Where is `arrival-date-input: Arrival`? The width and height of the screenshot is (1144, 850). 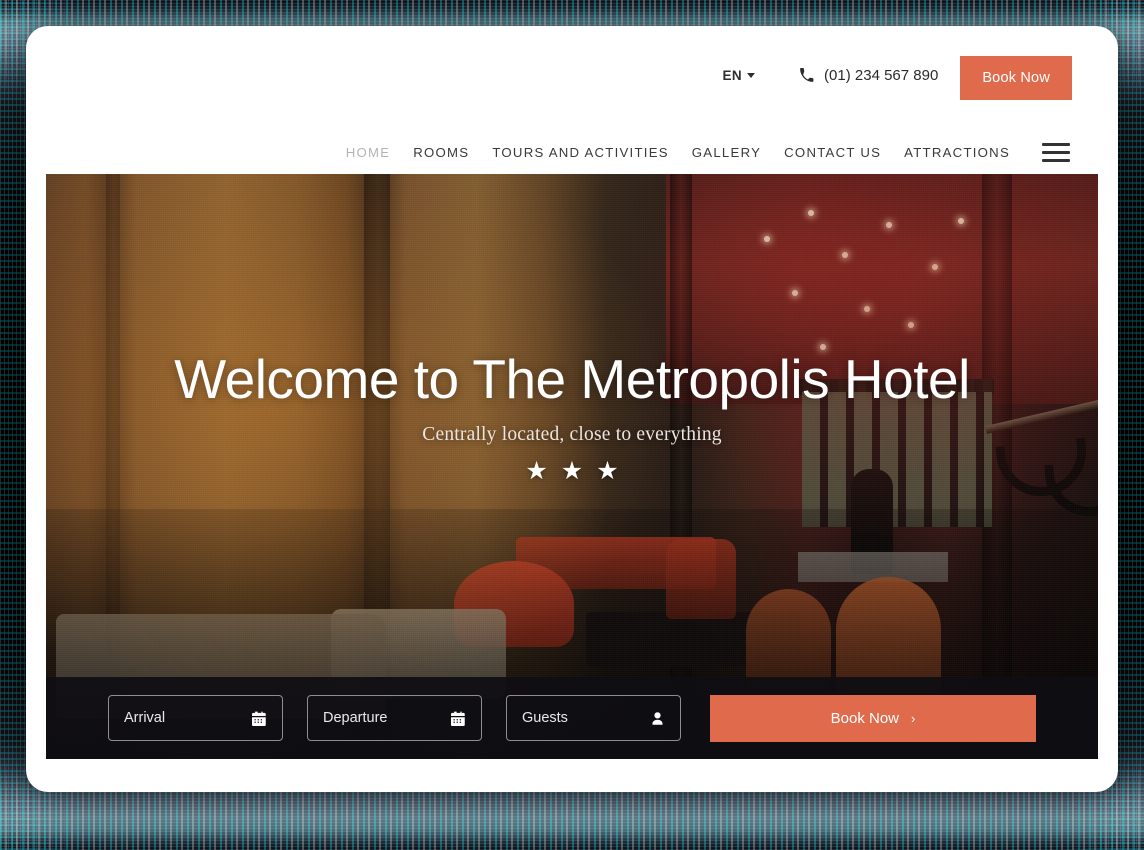
arrival-date-input: Arrival is located at coordinates (195, 718).